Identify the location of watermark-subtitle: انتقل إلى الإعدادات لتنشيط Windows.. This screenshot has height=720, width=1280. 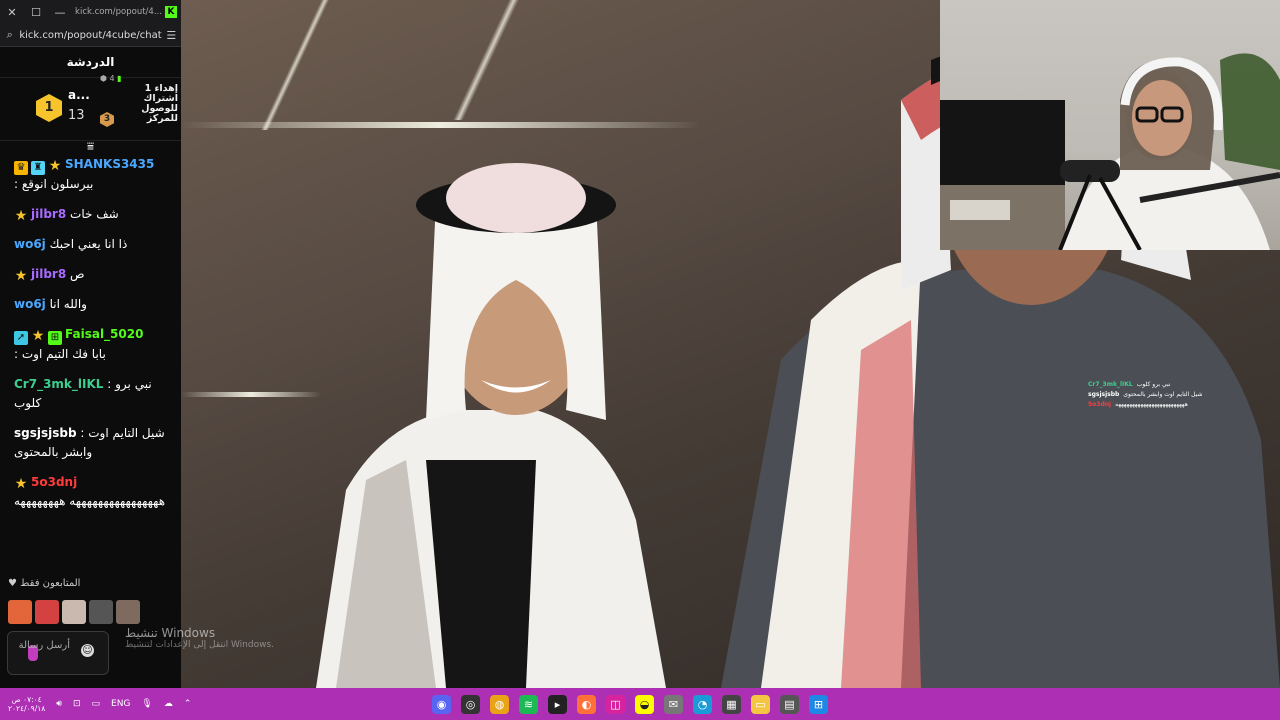
(199, 645).